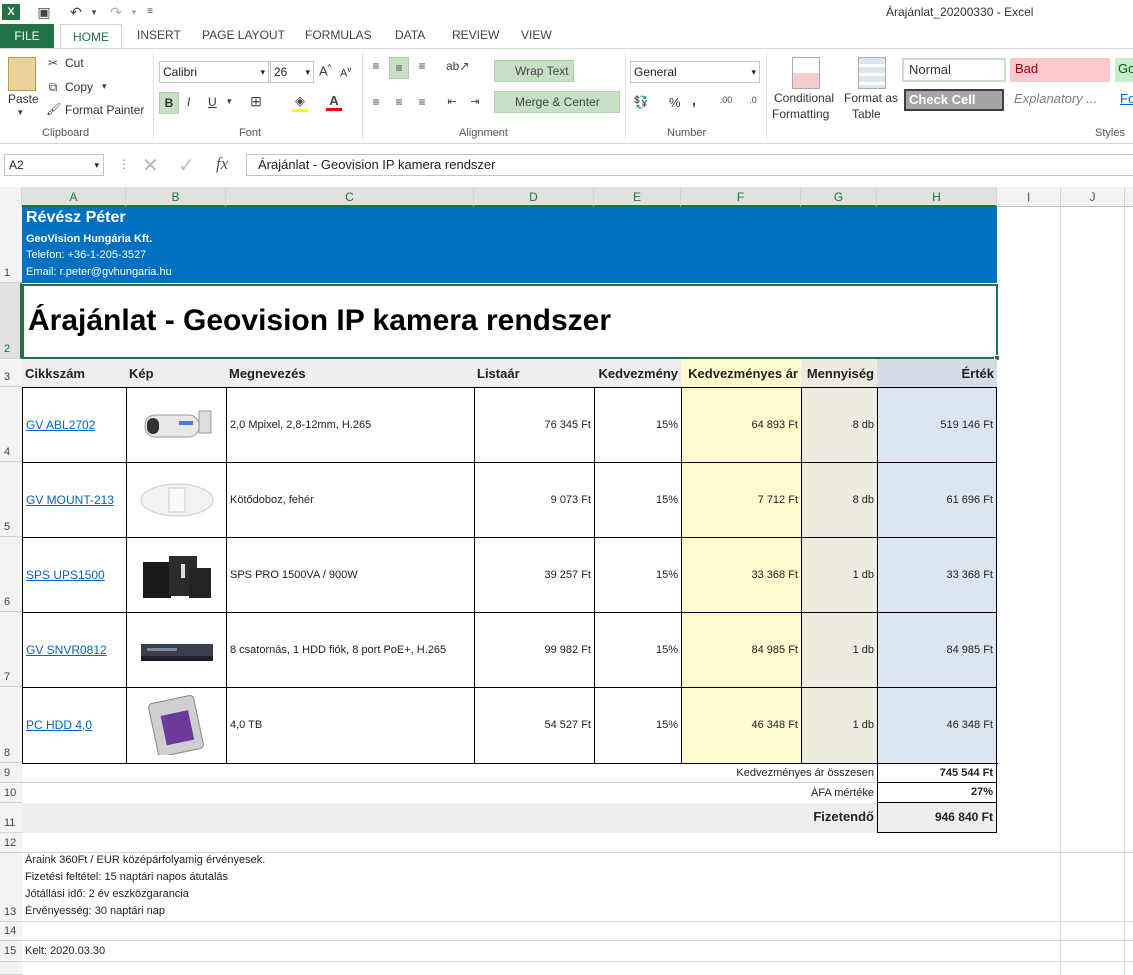 The width and height of the screenshot is (1133, 975). I want to click on enter-icon: ✓, so click(186, 165).